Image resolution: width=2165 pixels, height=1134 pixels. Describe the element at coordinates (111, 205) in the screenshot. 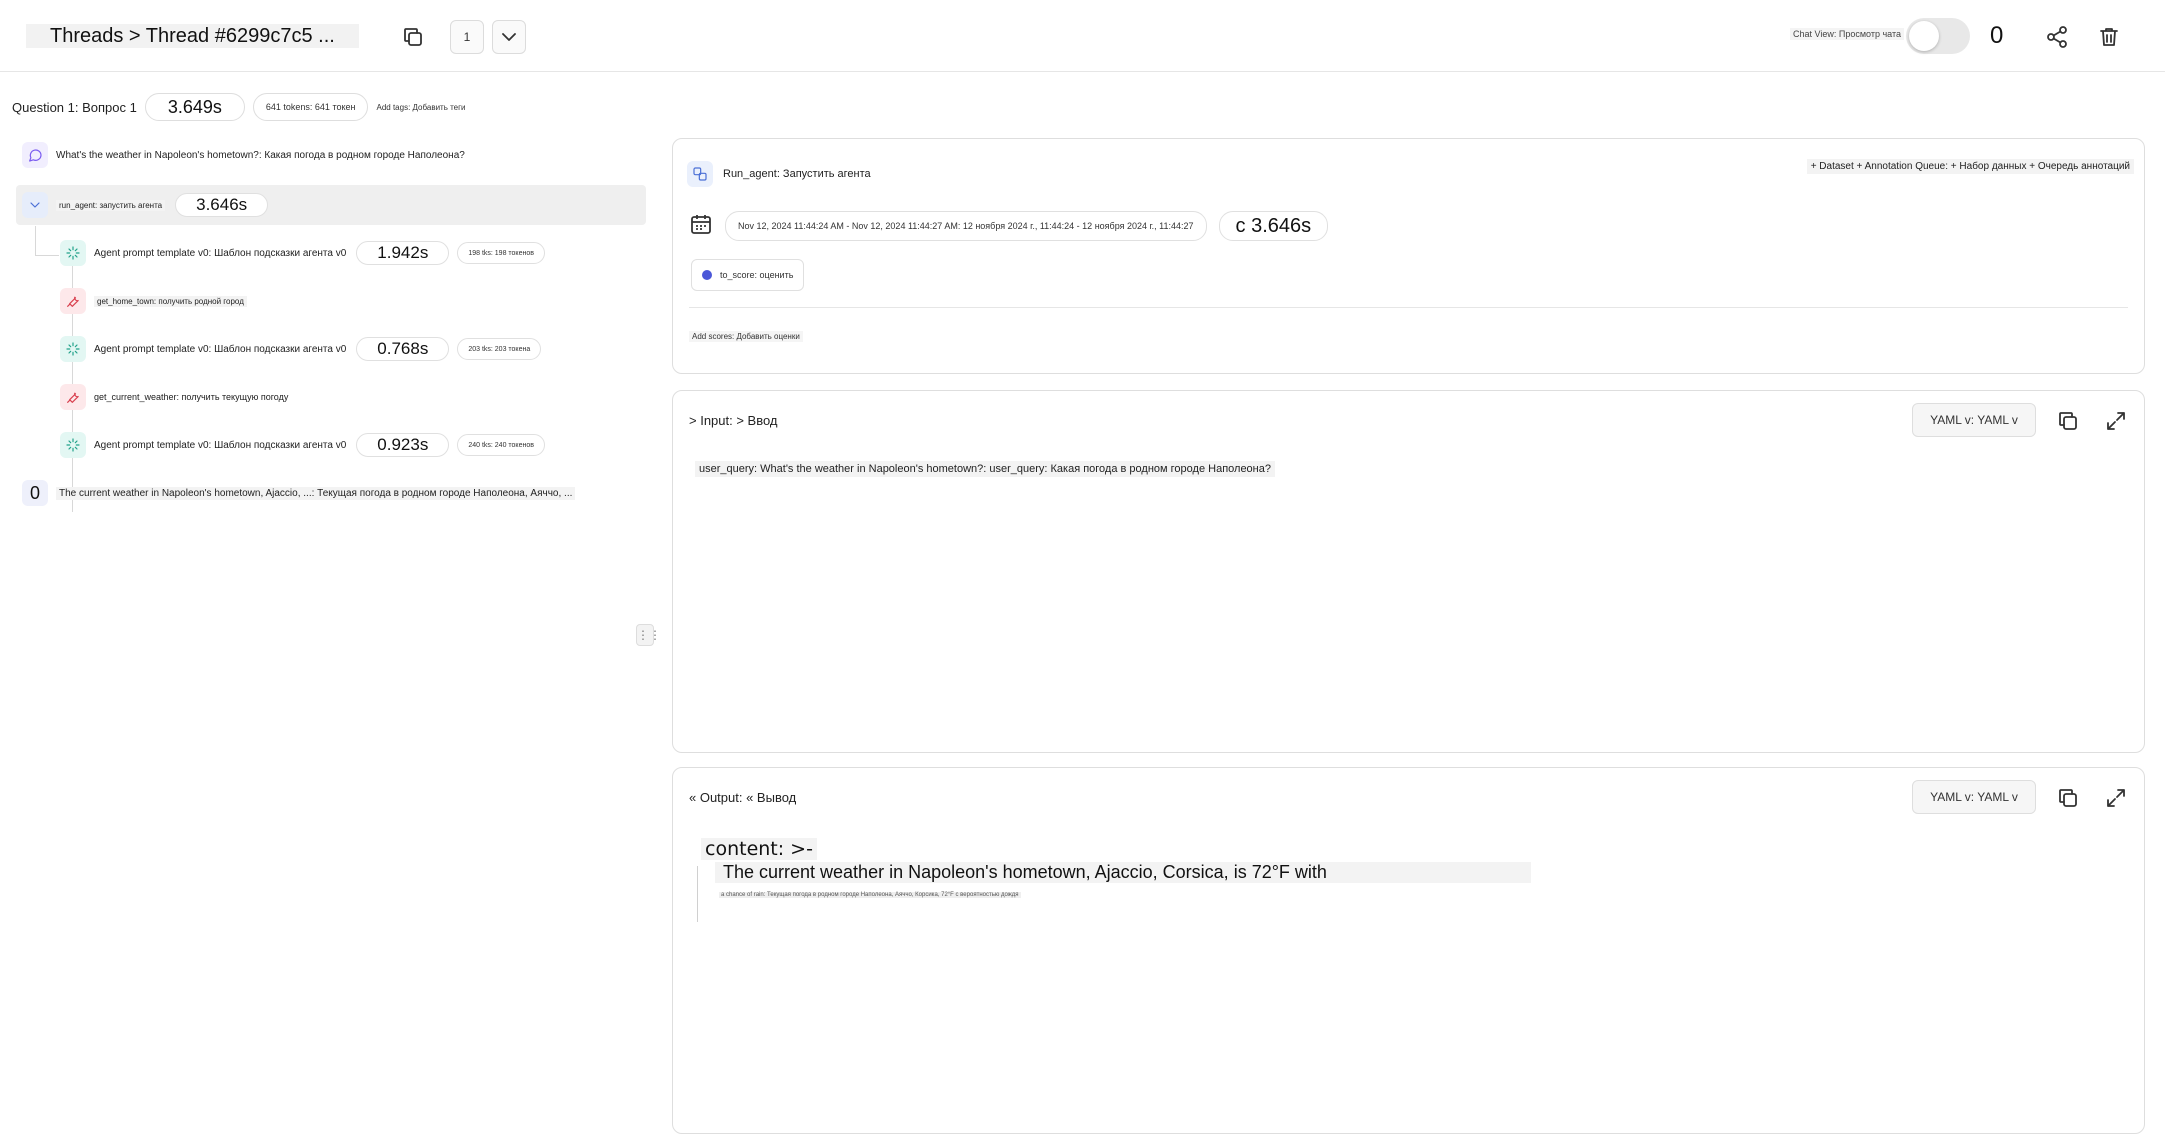

I see `run-agent-label: run_agent: запустить агента` at that location.